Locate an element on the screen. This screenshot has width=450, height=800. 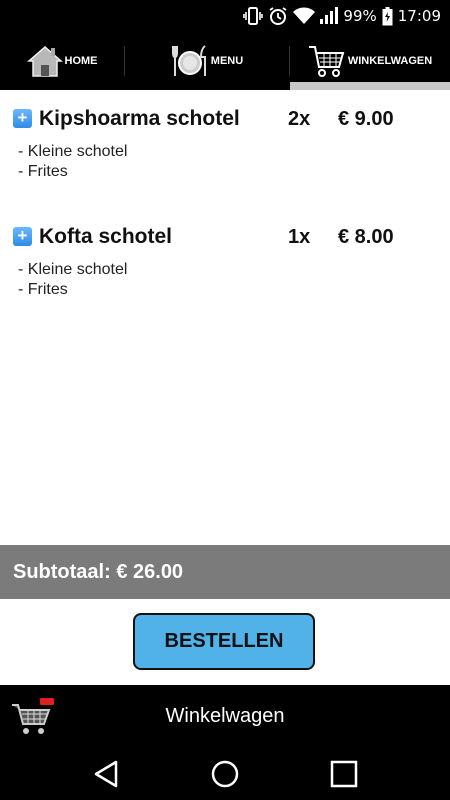
item-price: € 9.00 is located at coordinates (366, 119).